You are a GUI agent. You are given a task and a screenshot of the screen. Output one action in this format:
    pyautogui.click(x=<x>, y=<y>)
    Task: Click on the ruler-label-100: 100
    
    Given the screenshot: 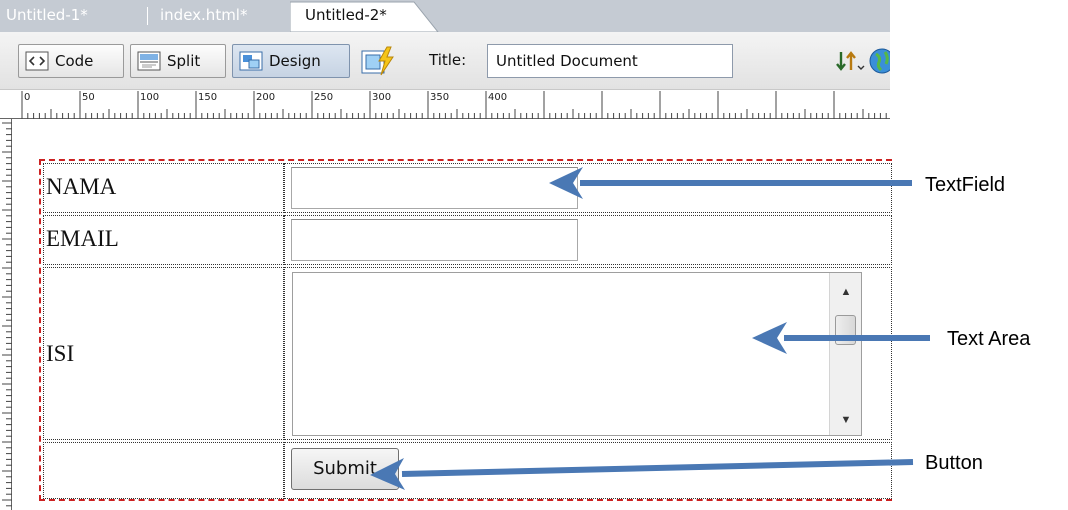 What is the action you would take?
    pyautogui.click(x=150, y=97)
    